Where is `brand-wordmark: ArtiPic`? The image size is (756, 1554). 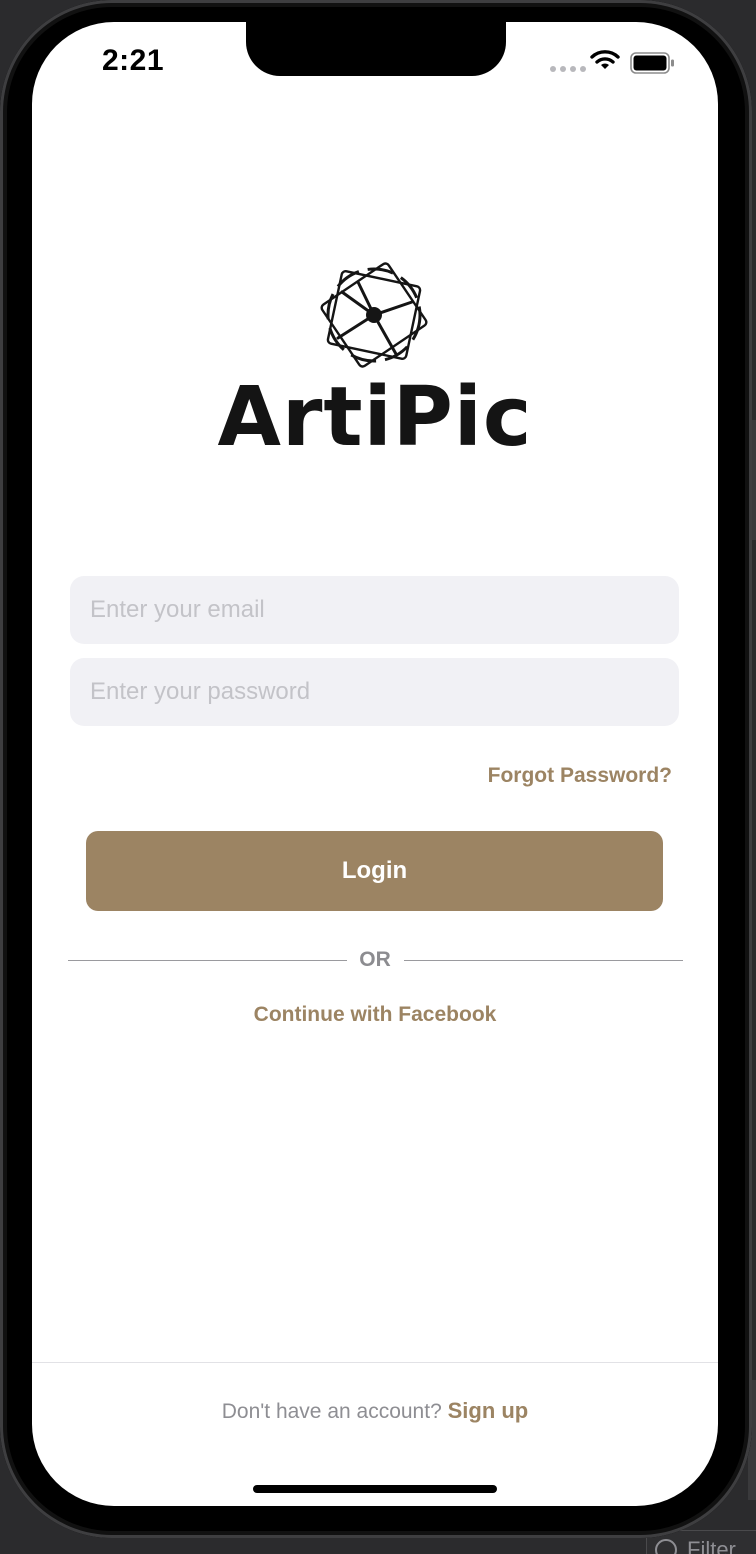 brand-wordmark: ArtiPic is located at coordinates (375, 417).